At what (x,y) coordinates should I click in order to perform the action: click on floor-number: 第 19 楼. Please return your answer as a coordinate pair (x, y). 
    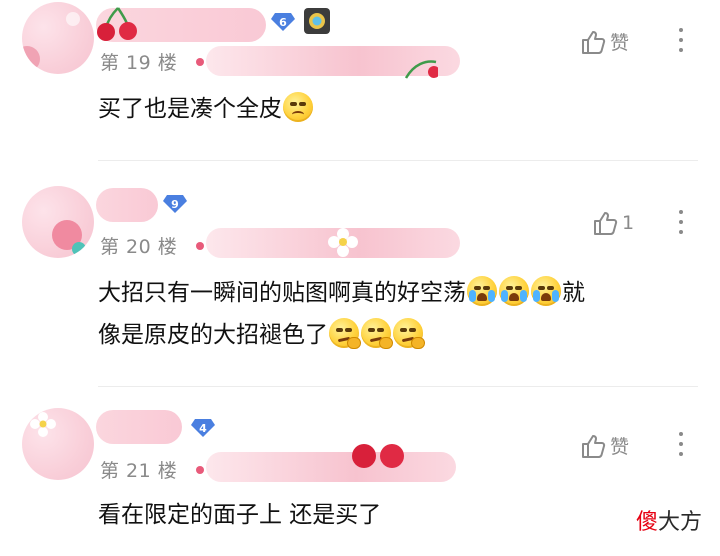
    Looking at the image, I should click on (139, 63).